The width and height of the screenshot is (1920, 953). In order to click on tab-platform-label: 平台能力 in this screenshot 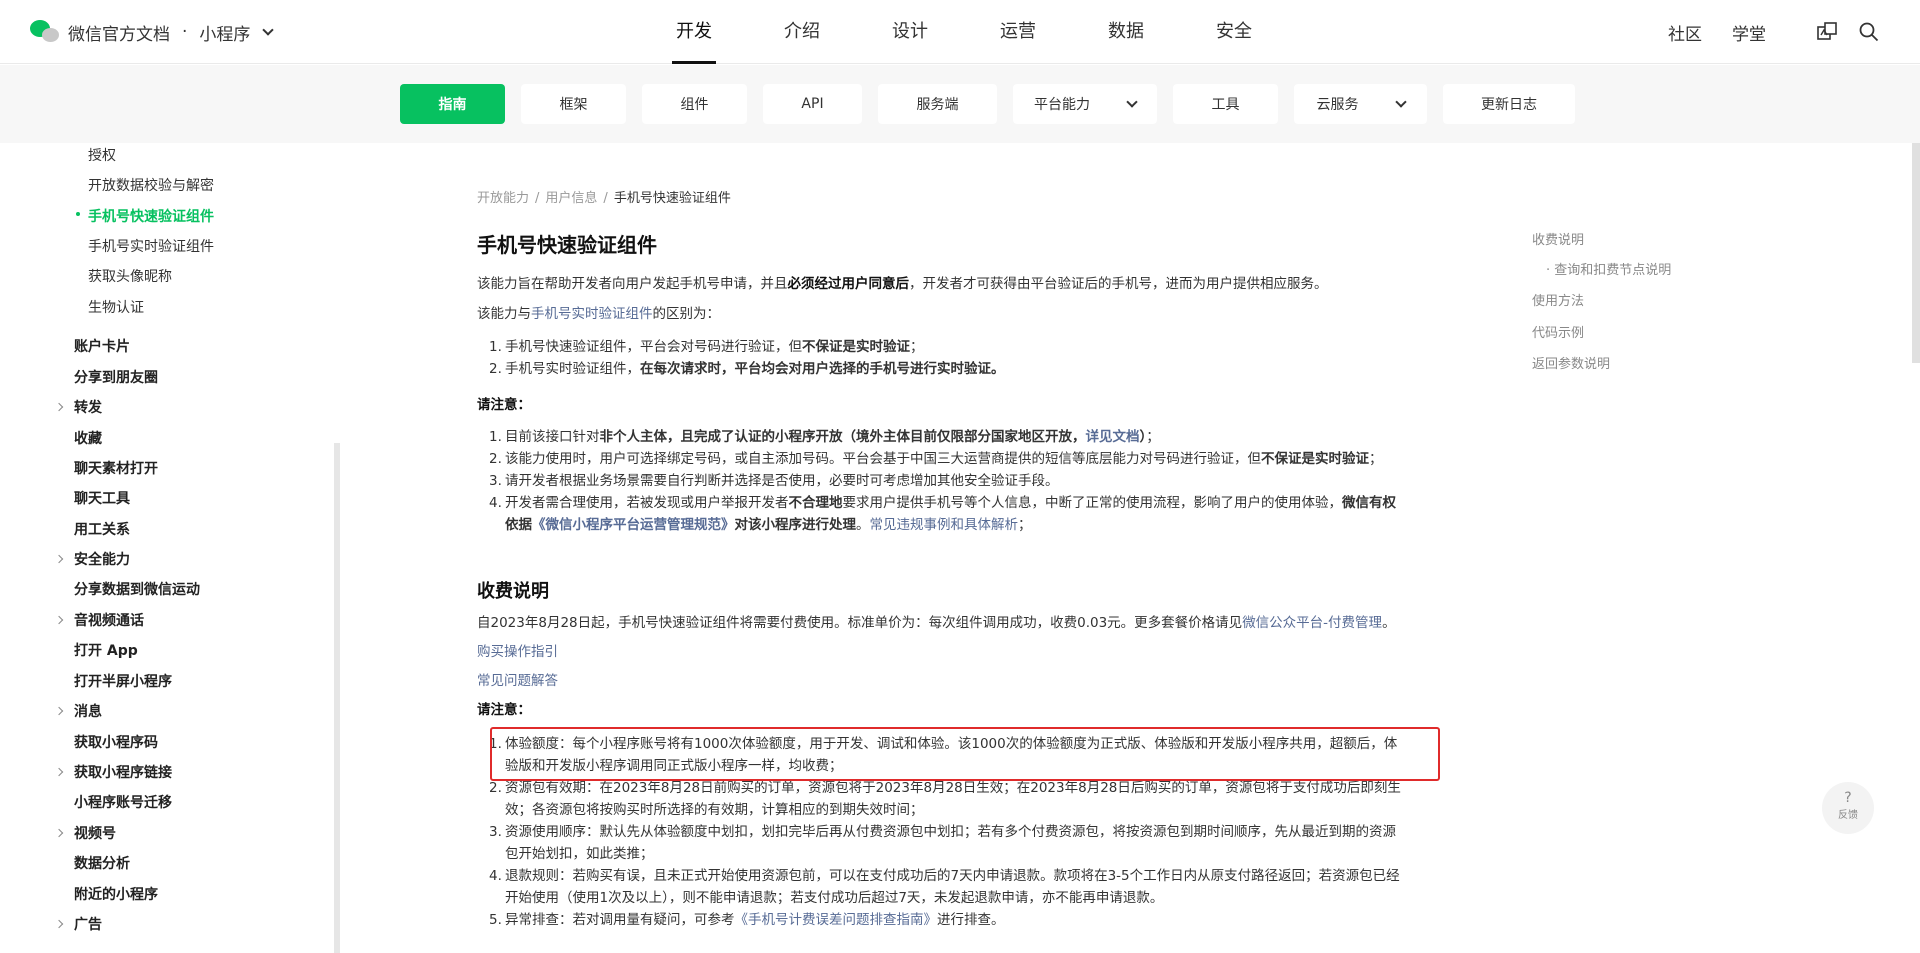, I will do `click(1062, 105)`.